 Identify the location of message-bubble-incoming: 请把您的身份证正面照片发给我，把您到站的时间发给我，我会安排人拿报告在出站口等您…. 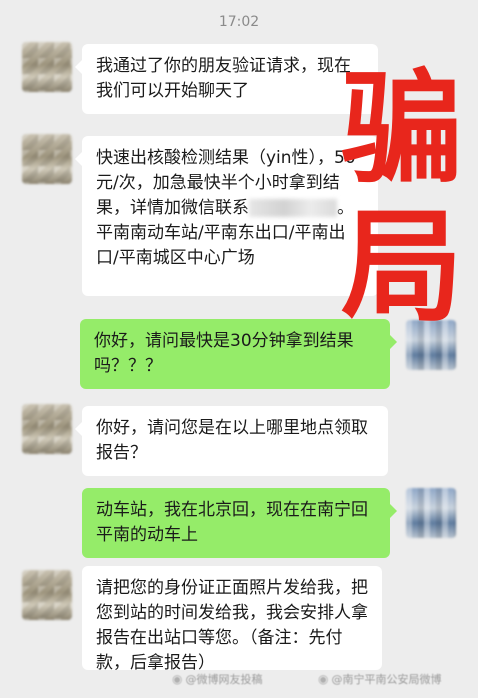
(232, 618).